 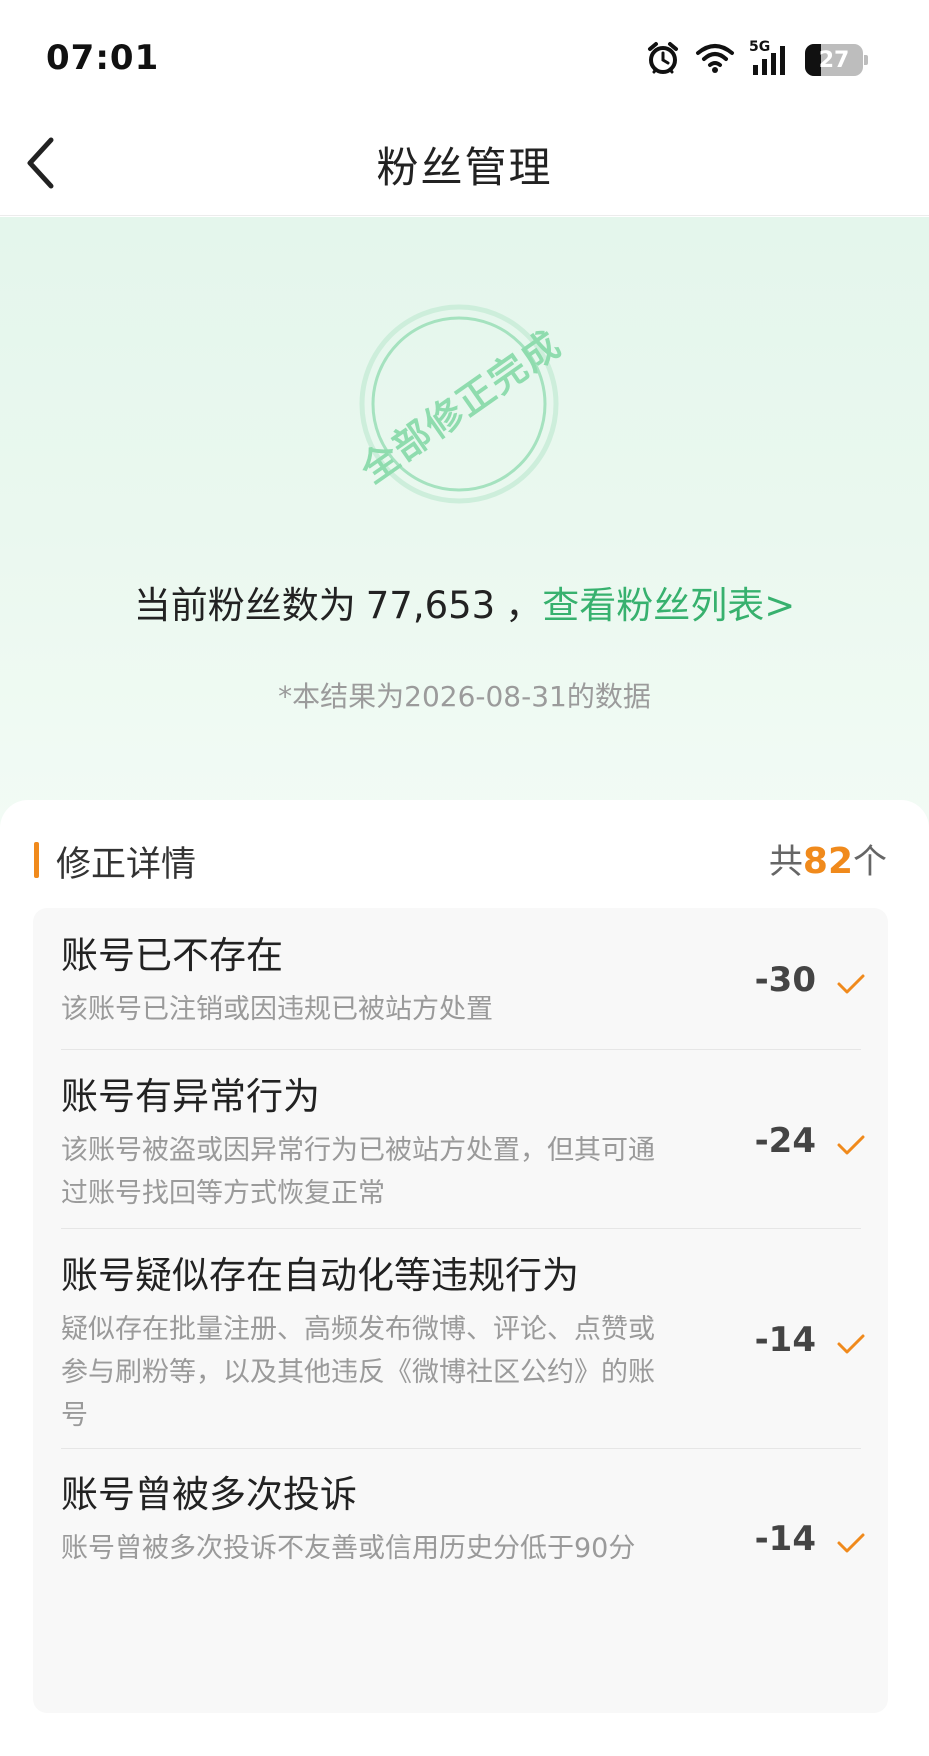 I want to click on status-bar: 07:01 5G 27, so click(x=464, y=55).